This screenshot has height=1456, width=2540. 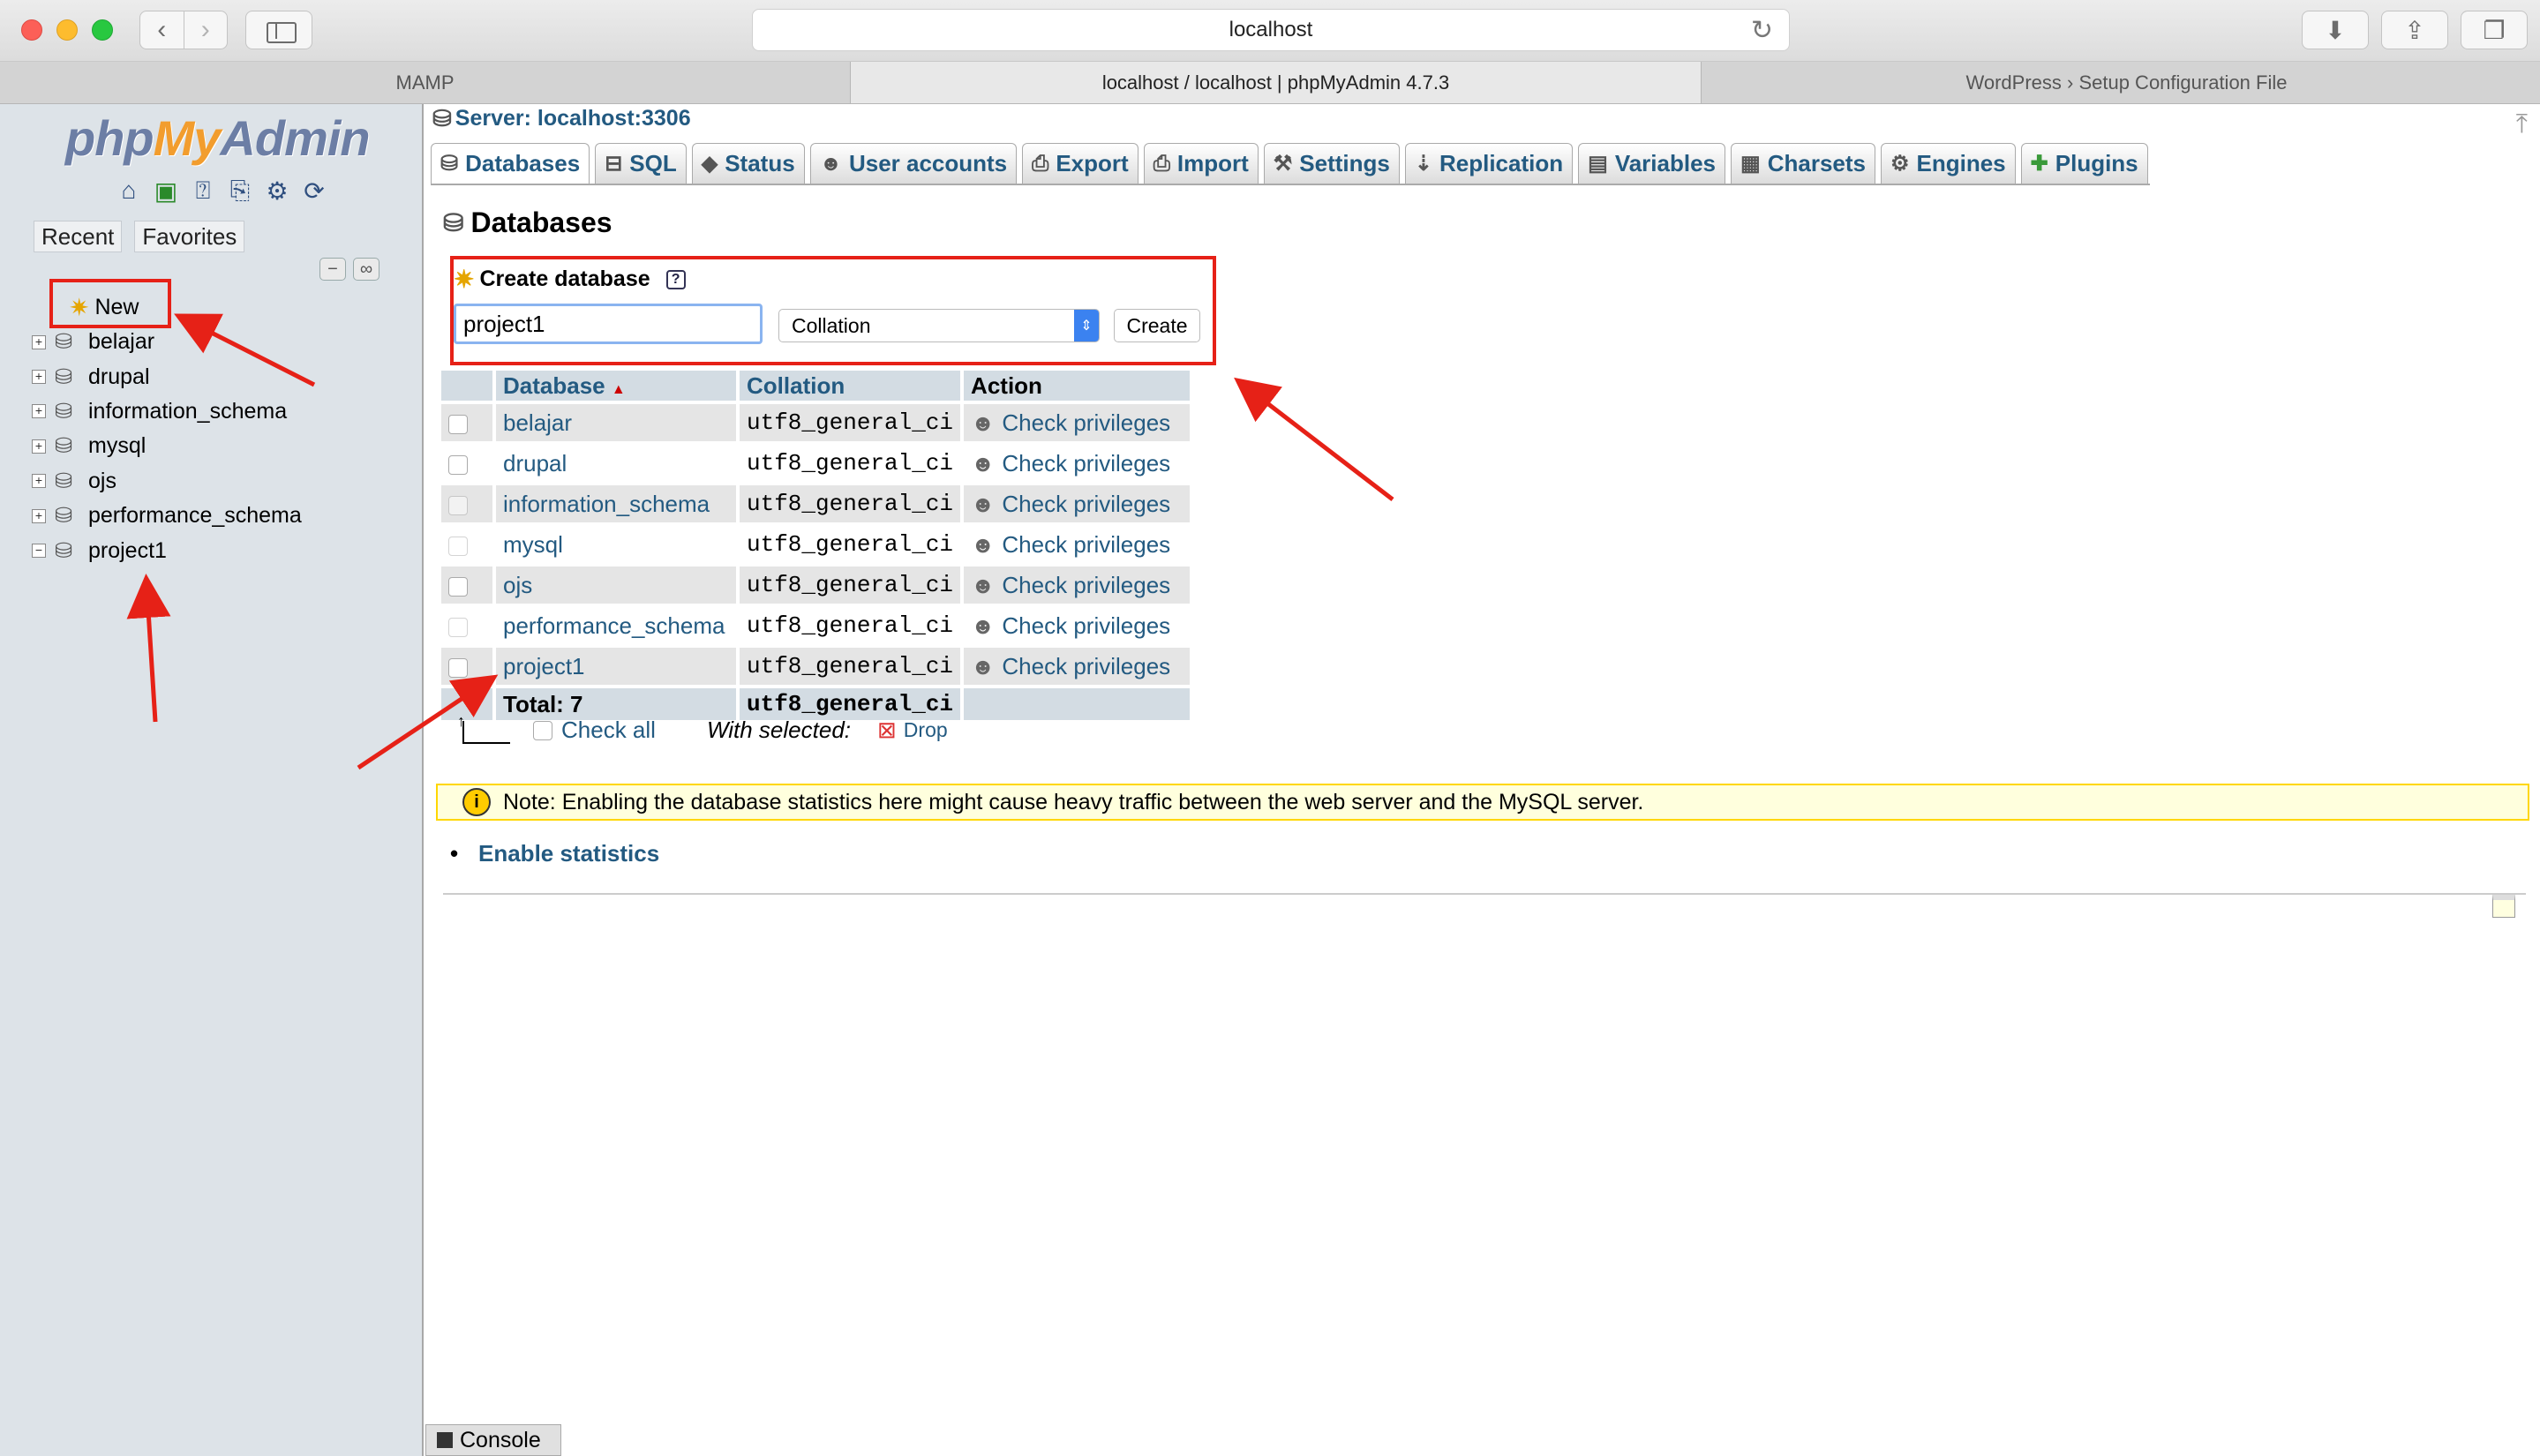 I want to click on browser-tab-phpmyadmin: localhost / localhost | phpMyAdmin 4.7.3, so click(x=1276, y=82).